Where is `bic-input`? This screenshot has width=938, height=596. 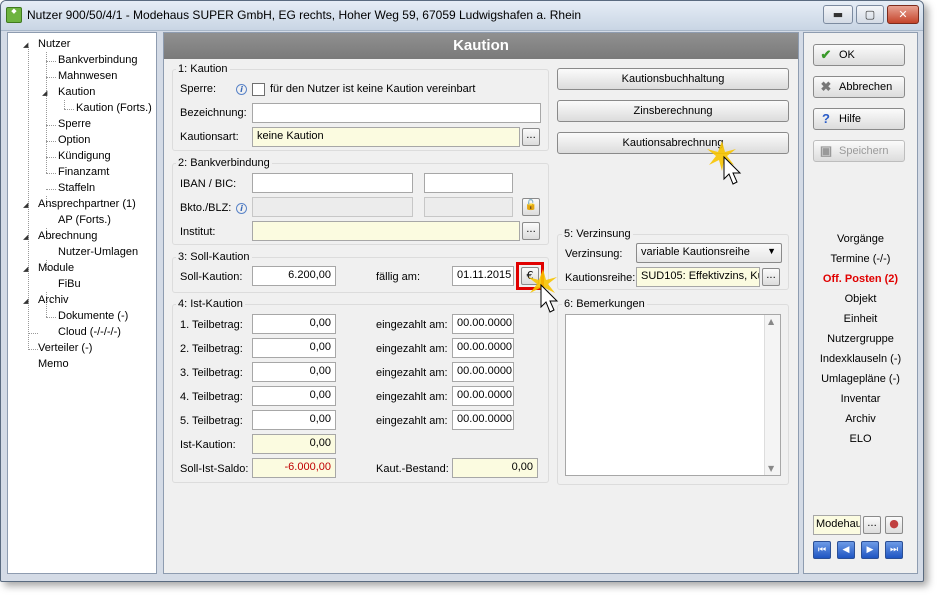 bic-input is located at coordinates (468, 183).